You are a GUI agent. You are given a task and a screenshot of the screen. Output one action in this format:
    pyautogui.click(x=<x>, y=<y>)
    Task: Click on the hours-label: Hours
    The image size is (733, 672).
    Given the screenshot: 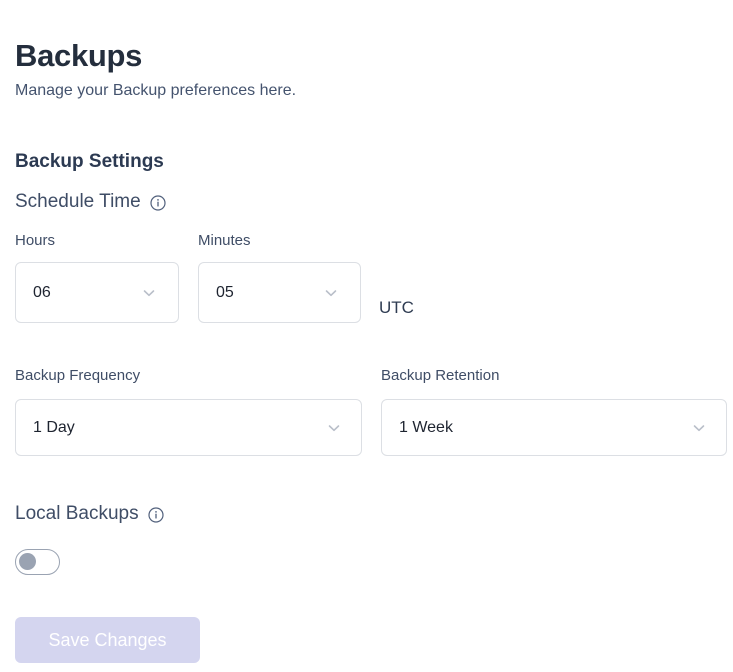 What is the action you would take?
    pyautogui.click(x=35, y=240)
    